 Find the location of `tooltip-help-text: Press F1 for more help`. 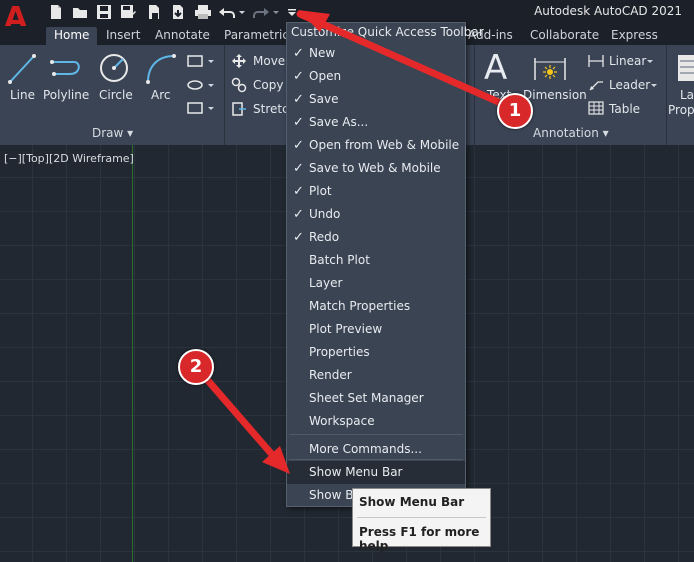

tooltip-help-text: Press F1 for more help is located at coordinates (419, 539).